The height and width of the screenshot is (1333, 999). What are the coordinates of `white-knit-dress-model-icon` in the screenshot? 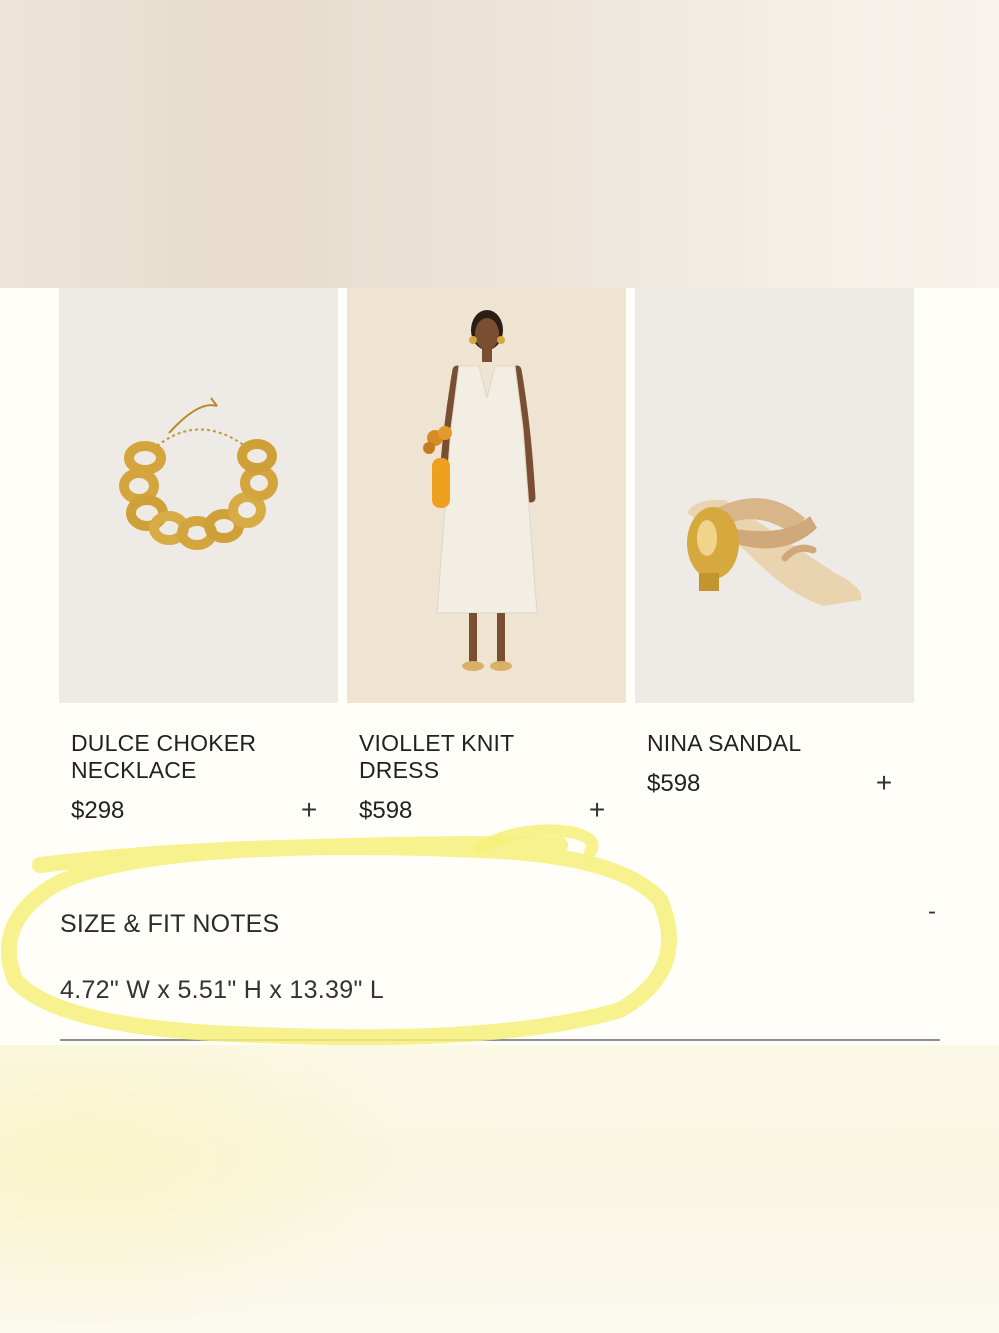 It's located at (480, 490).